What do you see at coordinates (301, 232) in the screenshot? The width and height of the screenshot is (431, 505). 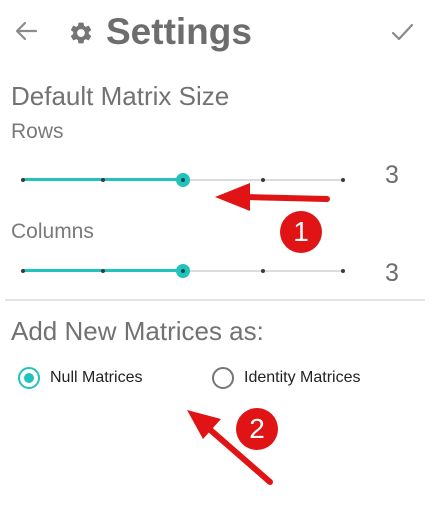 I see `annotation-badge-1: 1` at bounding box center [301, 232].